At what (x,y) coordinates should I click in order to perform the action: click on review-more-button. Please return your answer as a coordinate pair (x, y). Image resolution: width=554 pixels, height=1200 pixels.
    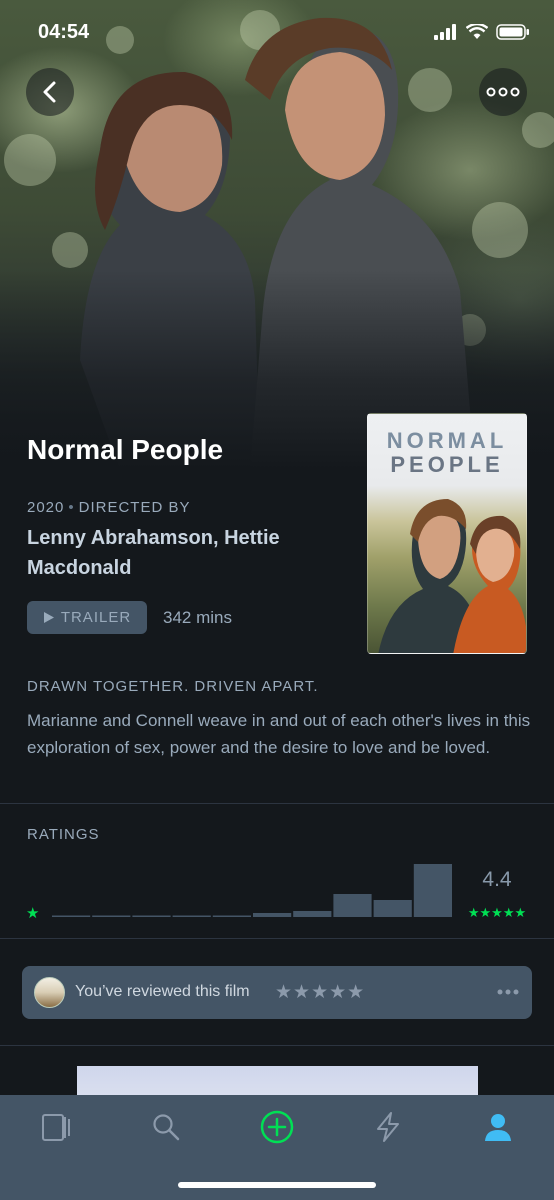
    Looking at the image, I should click on (508, 994).